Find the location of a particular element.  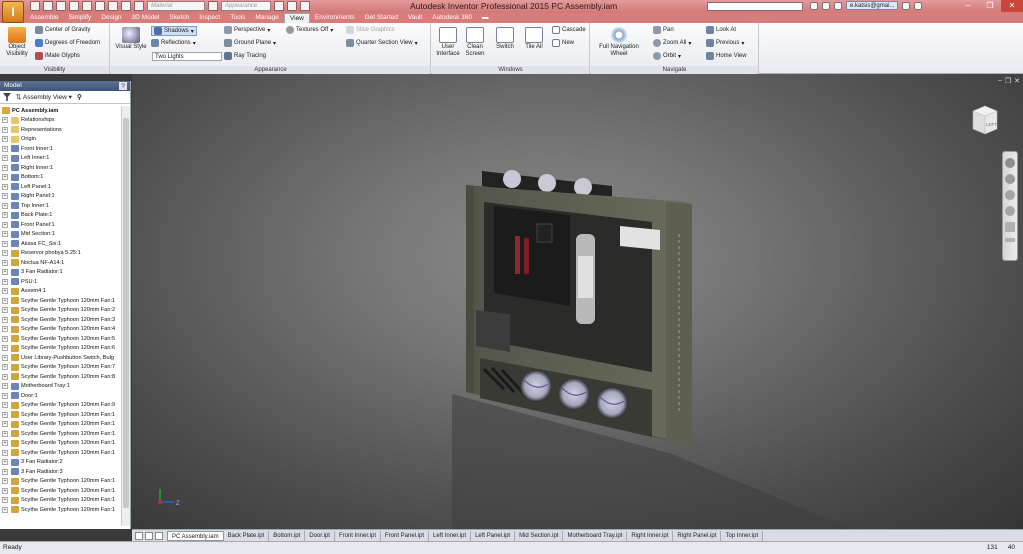

tree-item: + Right Panel:1 is located at coordinates (60, 197).